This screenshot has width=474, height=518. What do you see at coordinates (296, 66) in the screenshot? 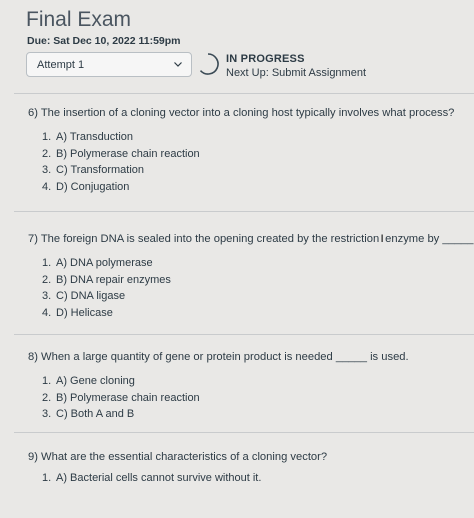
I see `submission-status: IN PROGRESS Next Up: Submit Assignment` at bounding box center [296, 66].